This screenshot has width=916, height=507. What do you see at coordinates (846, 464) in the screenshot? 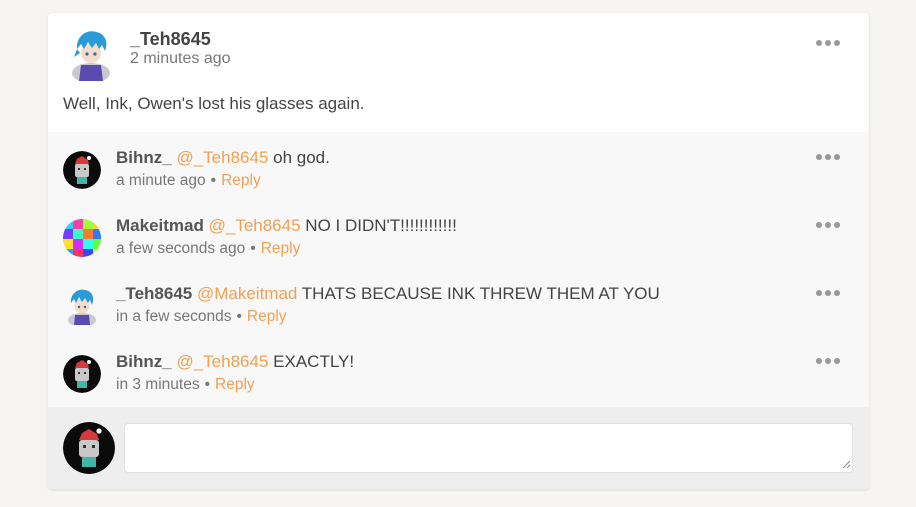
I see `resize-handle-icon` at bounding box center [846, 464].